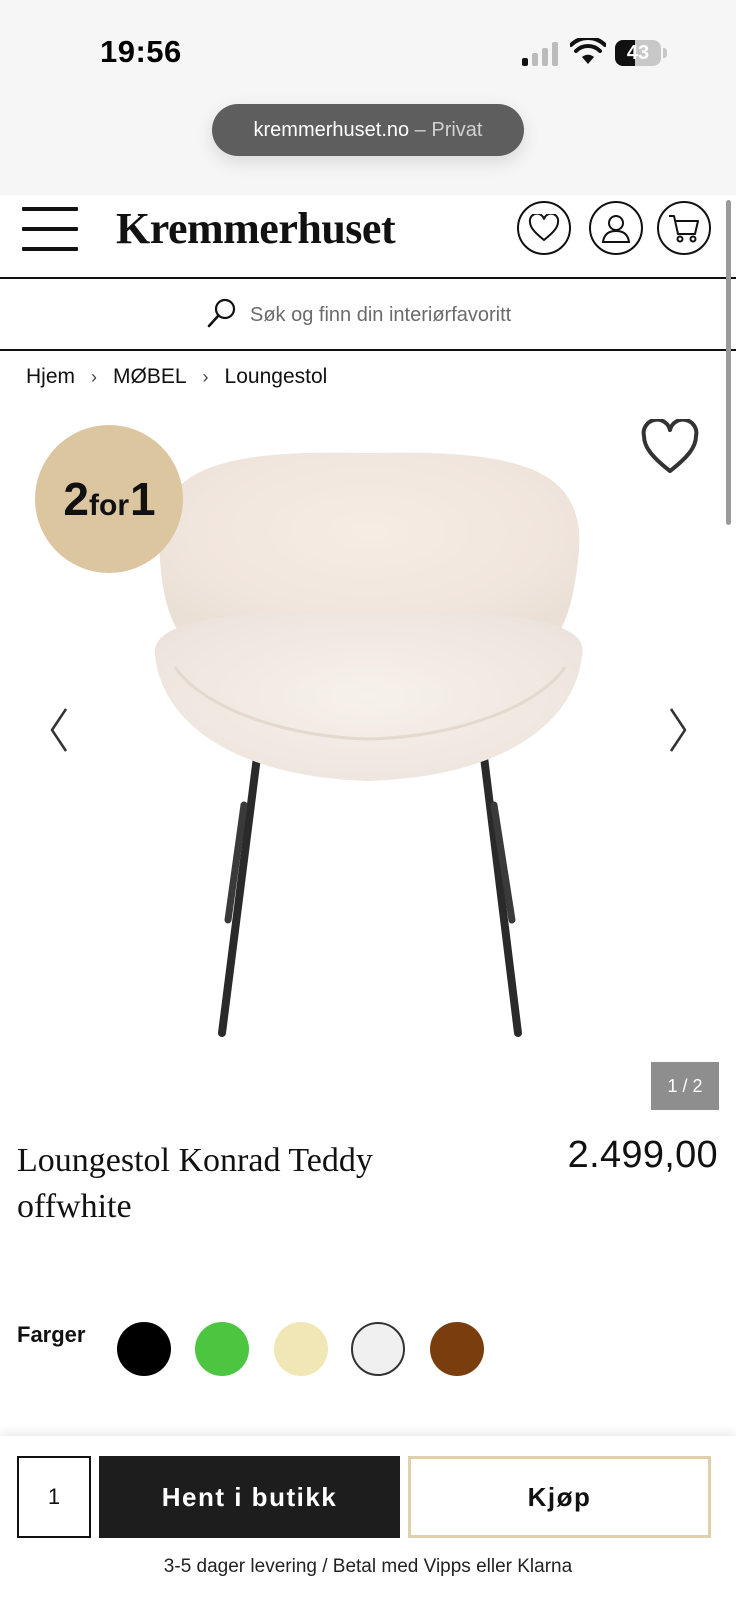 This screenshot has width=736, height=1600. I want to click on site-header: Kremmerhuset, so click(368, 237).